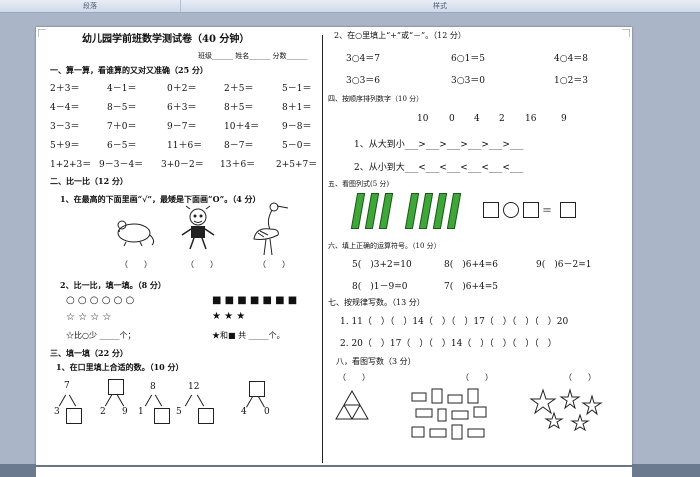 This screenshot has width=700, height=477. Describe the element at coordinates (359, 184) in the screenshot. I see `right-section-5-heading: 五、看图列式(5 分)` at that location.